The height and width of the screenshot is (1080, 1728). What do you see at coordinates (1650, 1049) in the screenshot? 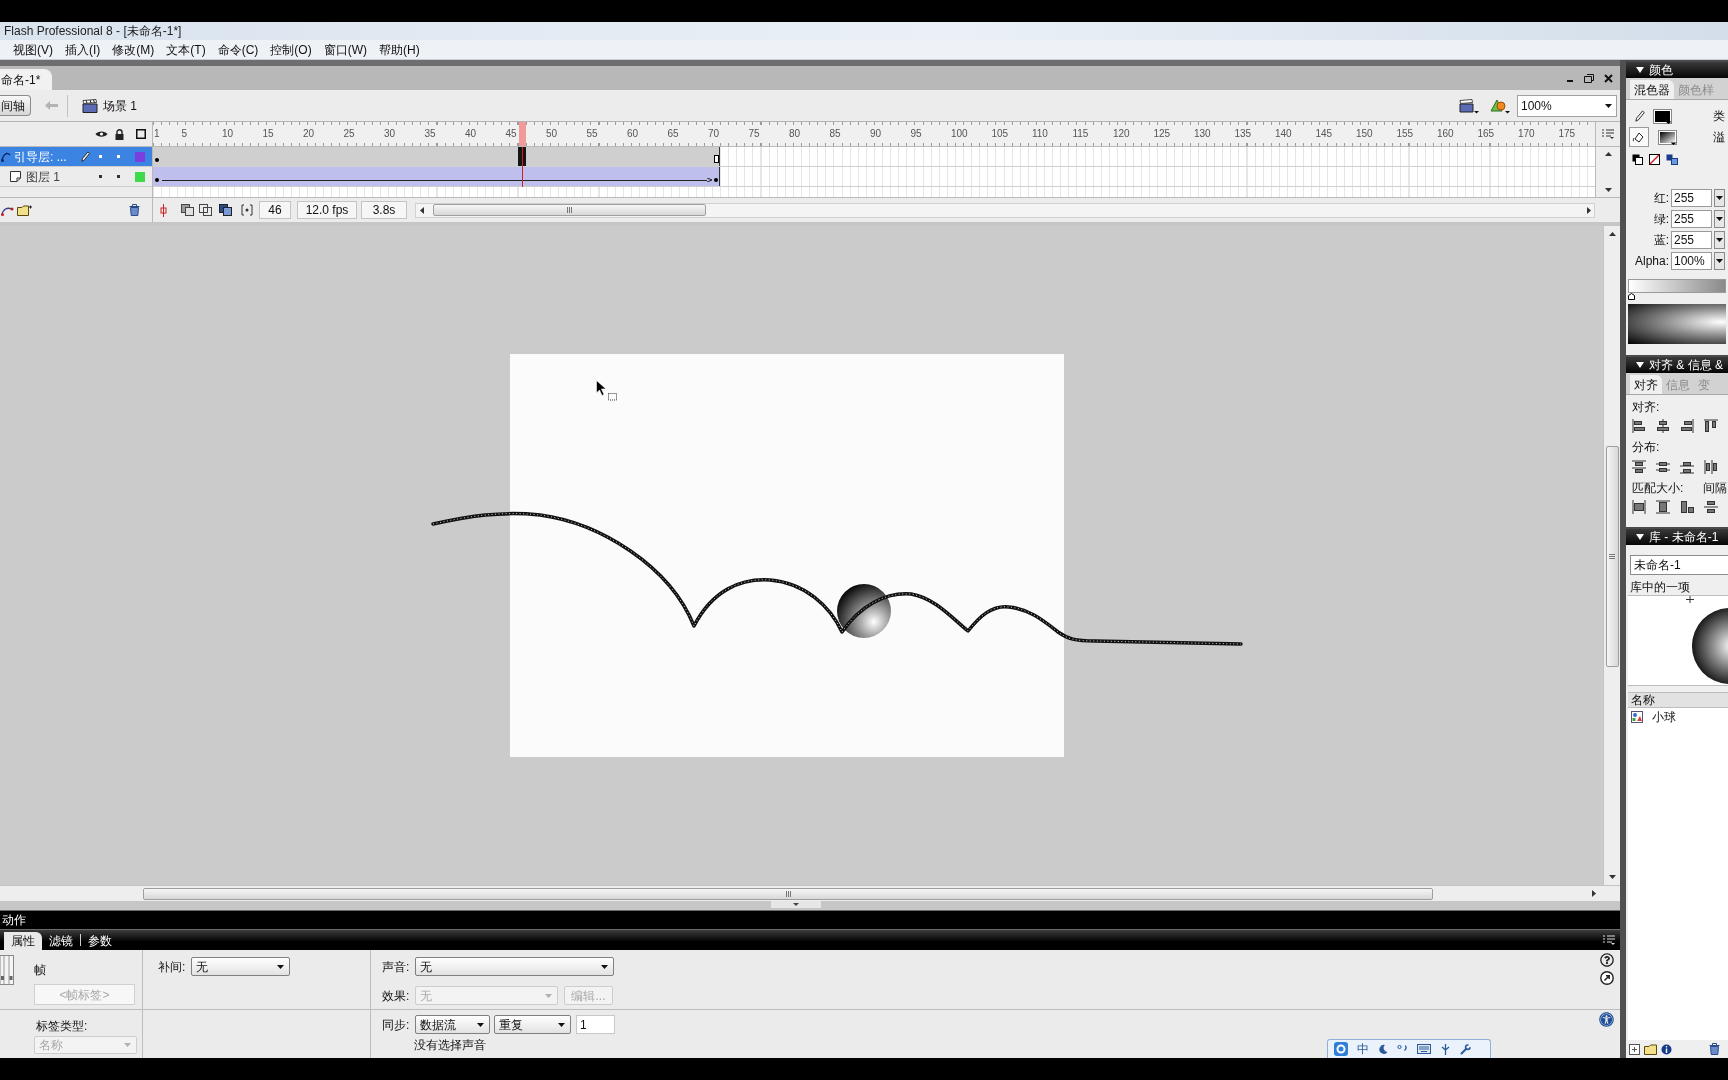
I see `new-folder-icon` at bounding box center [1650, 1049].